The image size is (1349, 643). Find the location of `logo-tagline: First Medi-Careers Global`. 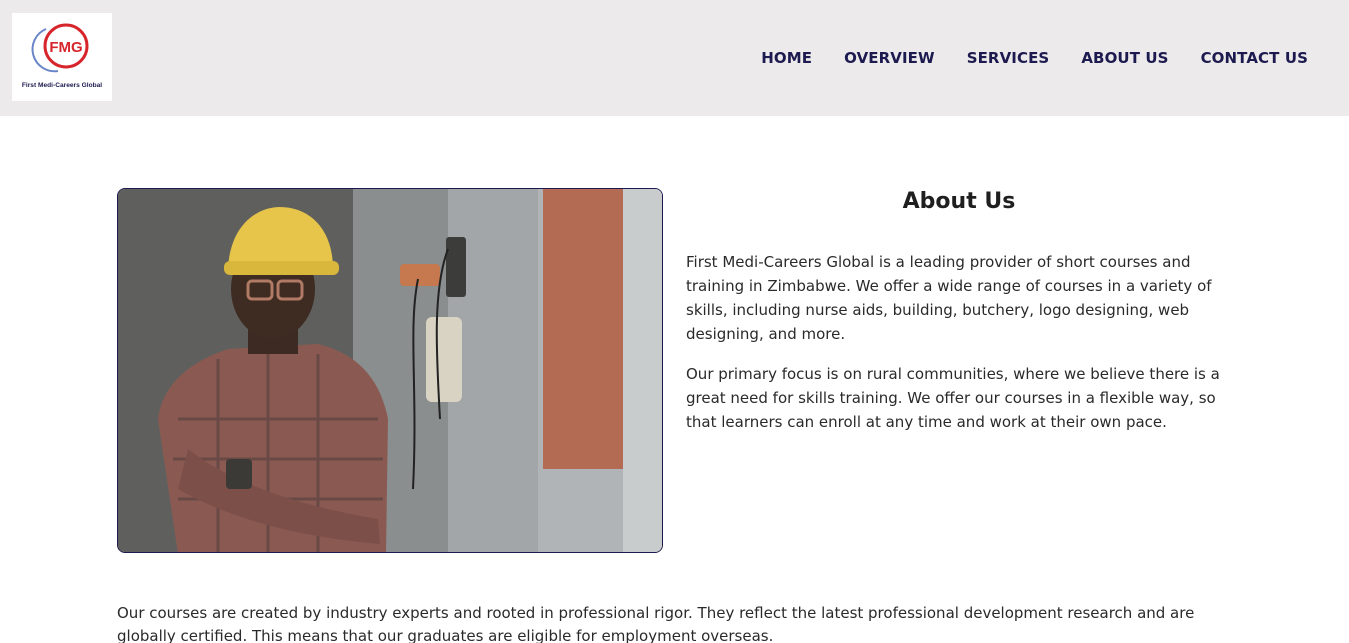

logo-tagline: First Medi-Careers Global is located at coordinates (62, 85).